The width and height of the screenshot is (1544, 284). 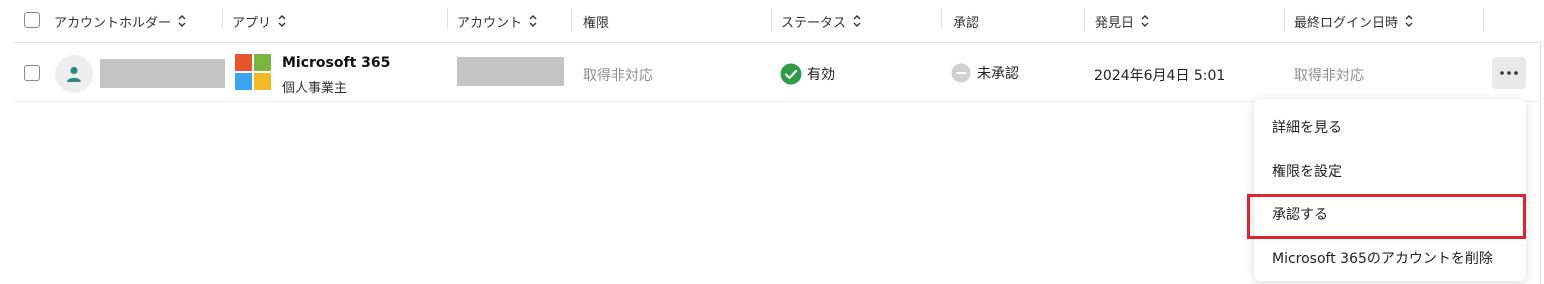 What do you see at coordinates (253, 72) in the screenshot?
I see `microsoft-logo-icon` at bounding box center [253, 72].